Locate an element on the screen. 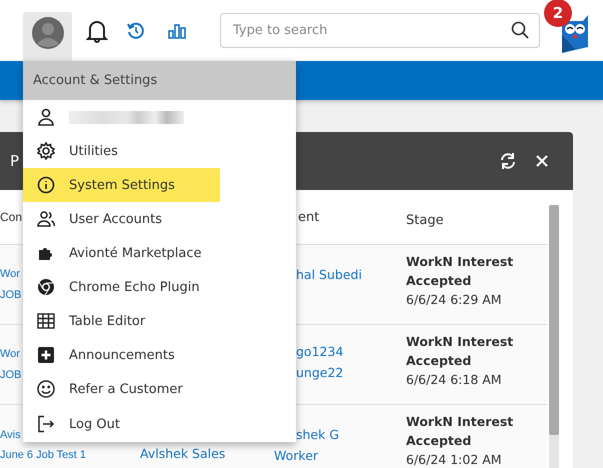 The width and height of the screenshot is (603, 468). bell-icon is located at coordinates (97, 30).